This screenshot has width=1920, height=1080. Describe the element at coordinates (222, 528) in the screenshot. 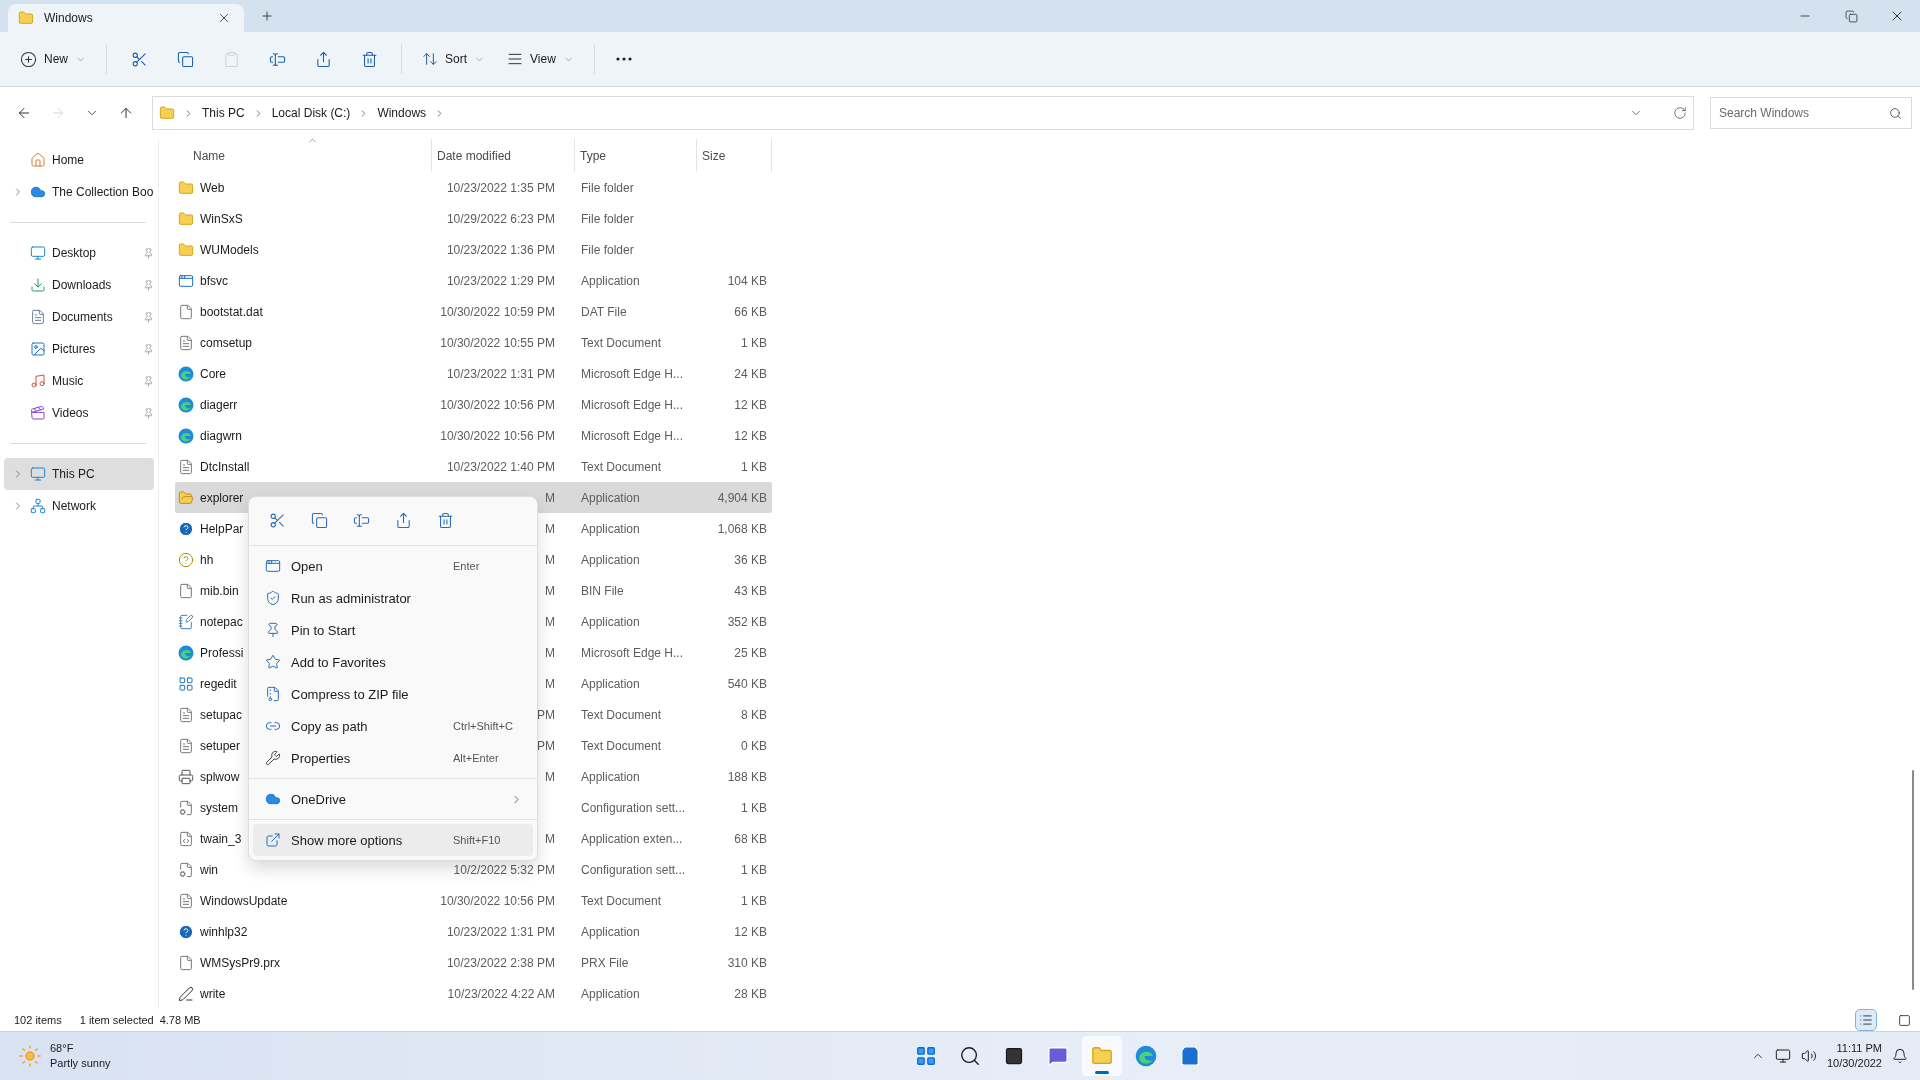

I see `file-name: HelpPar` at that location.